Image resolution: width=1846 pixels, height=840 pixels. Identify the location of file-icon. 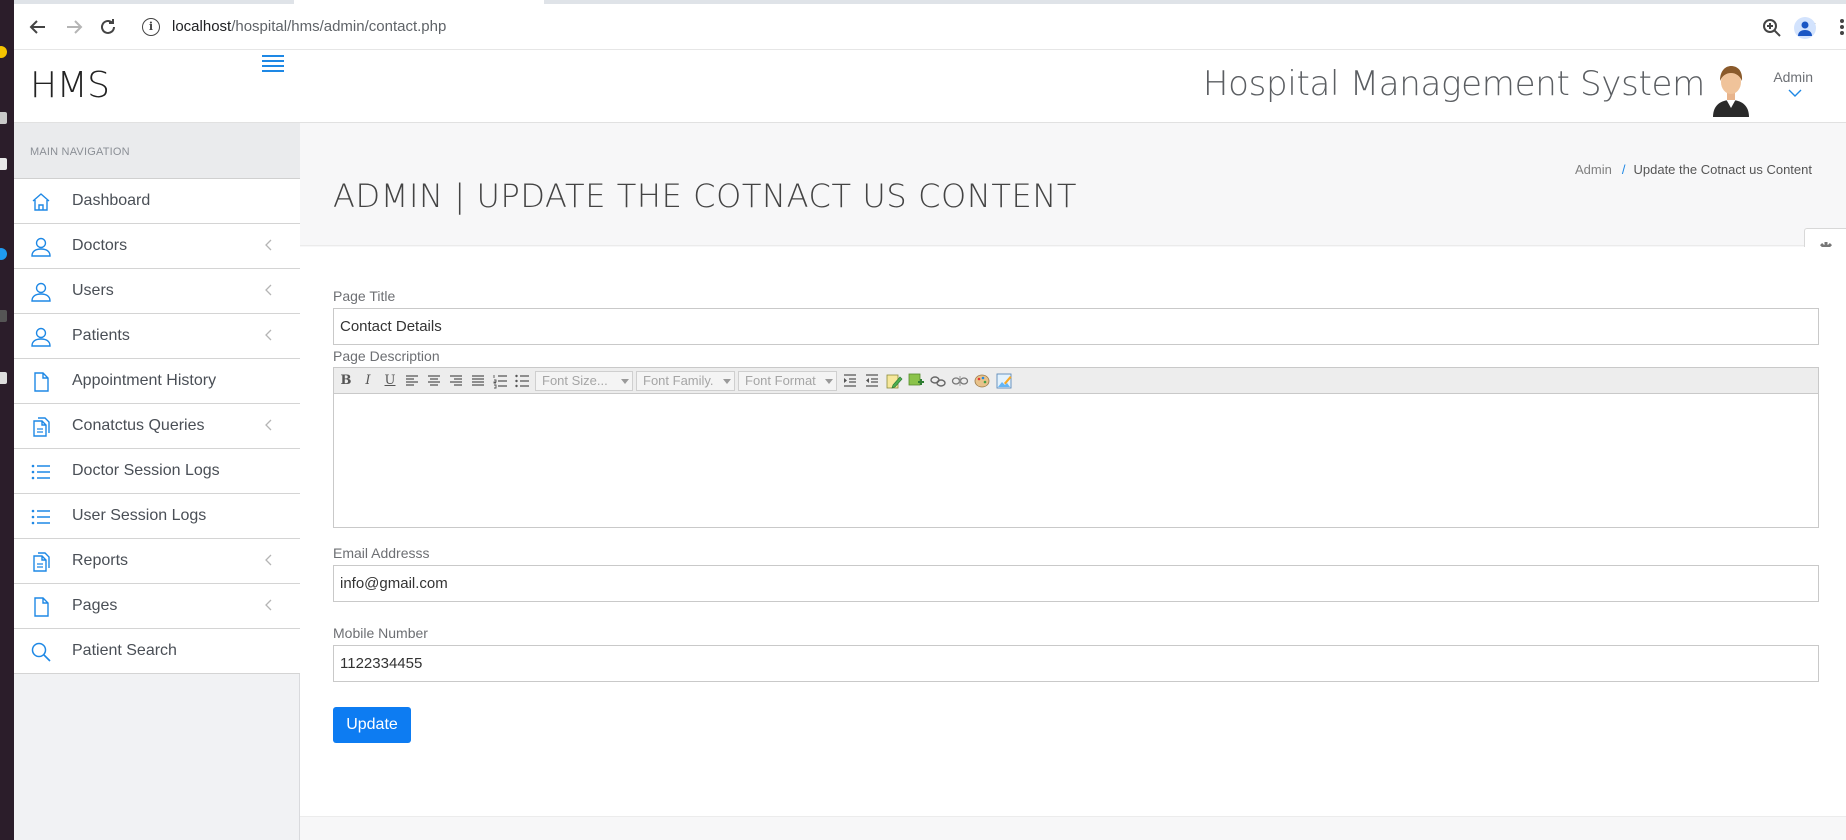
(41, 607).